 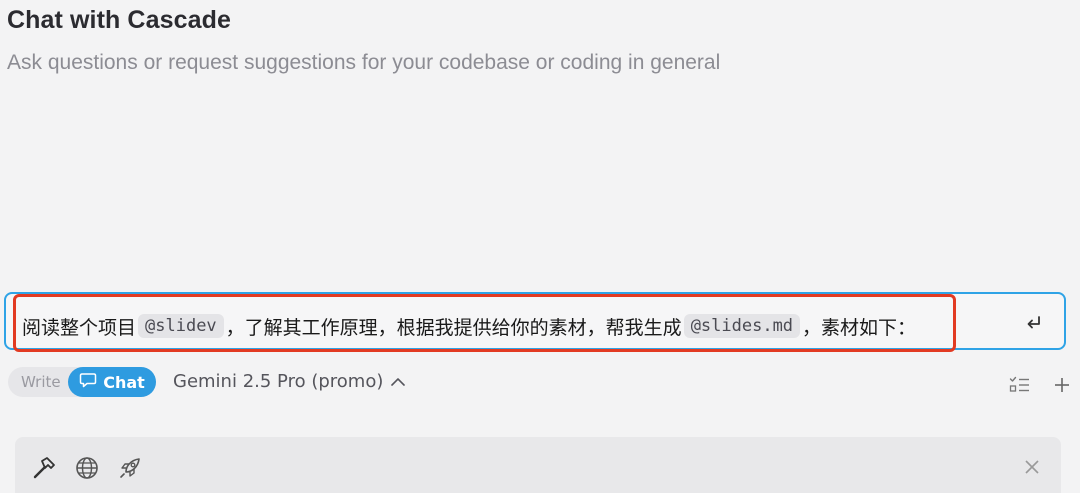 I want to click on tools-panel, so click(x=538, y=465).